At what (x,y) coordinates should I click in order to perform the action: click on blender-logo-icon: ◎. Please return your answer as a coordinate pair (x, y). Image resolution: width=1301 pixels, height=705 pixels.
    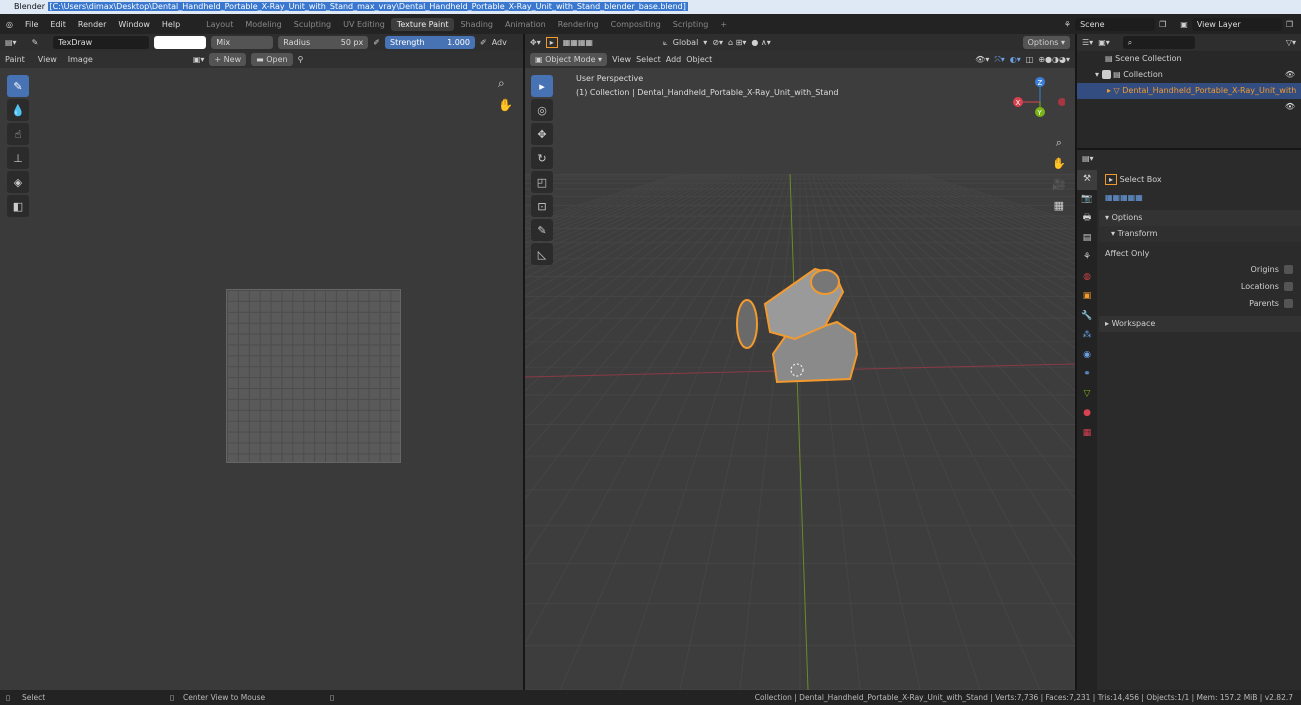
    Looking at the image, I should click on (9, 24).